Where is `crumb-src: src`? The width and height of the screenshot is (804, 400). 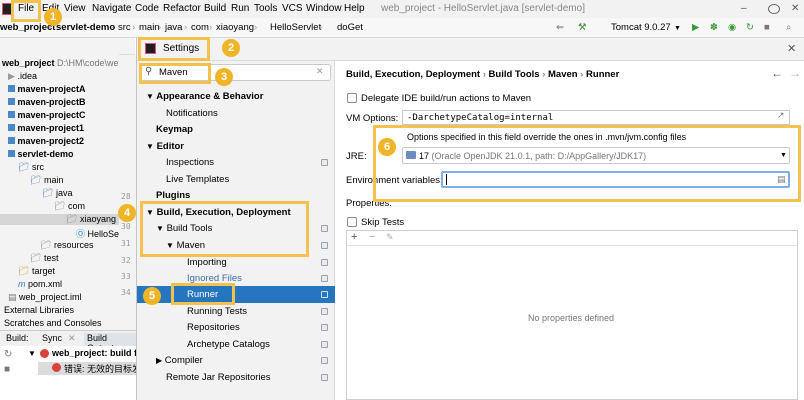
crumb-src: src is located at coordinates (124, 27).